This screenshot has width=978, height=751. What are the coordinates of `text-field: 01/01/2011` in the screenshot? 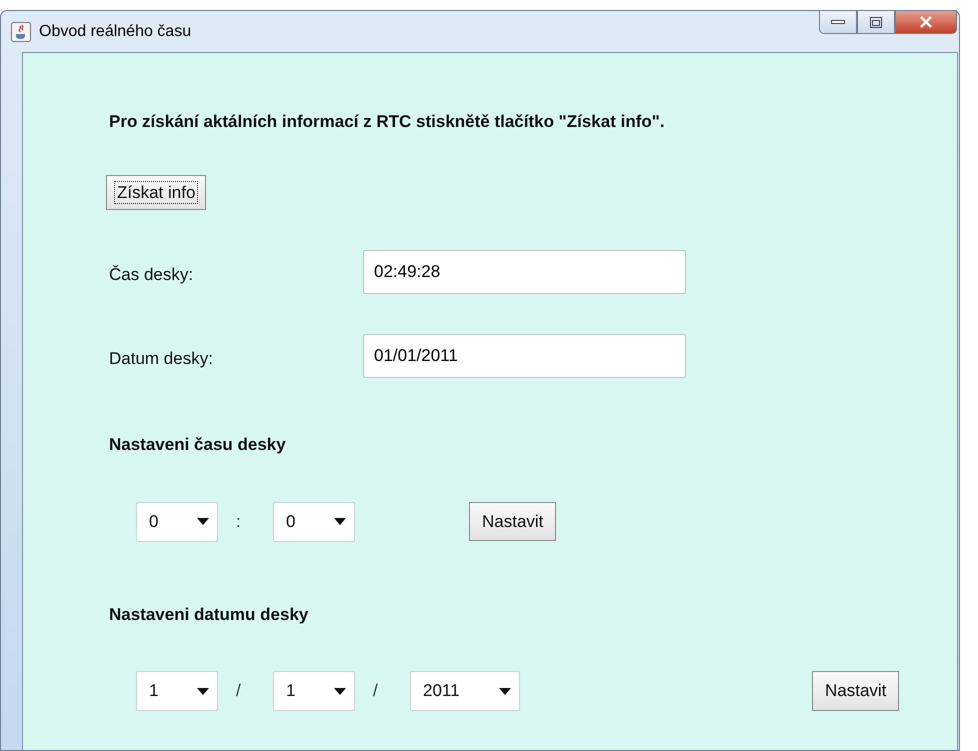 It's located at (524, 356).